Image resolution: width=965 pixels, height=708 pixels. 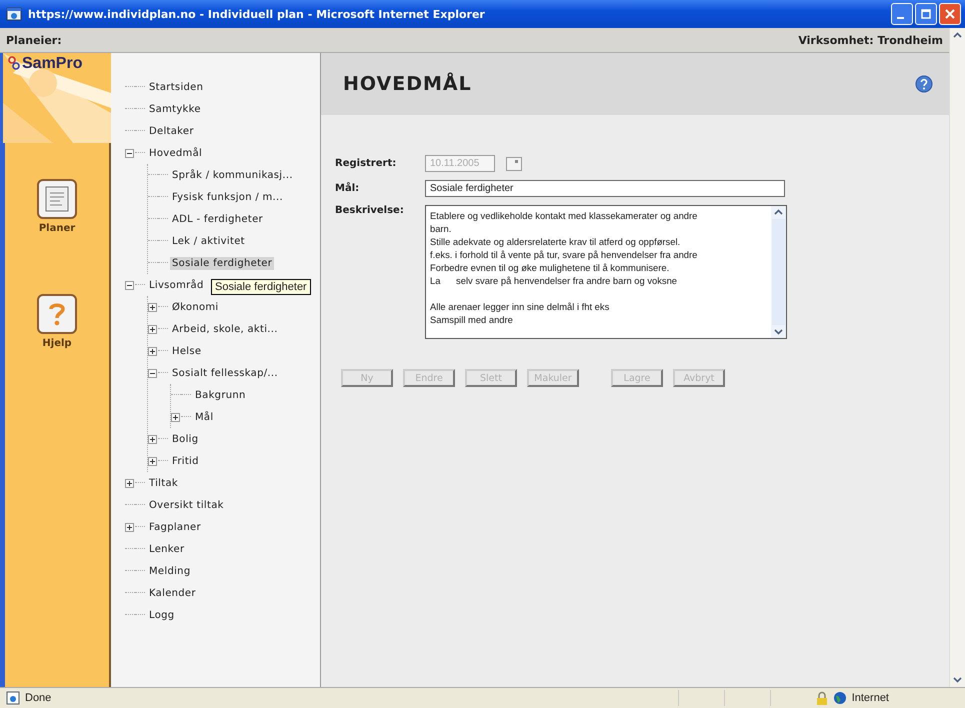 I want to click on field-label: Registrert:, so click(x=366, y=163).